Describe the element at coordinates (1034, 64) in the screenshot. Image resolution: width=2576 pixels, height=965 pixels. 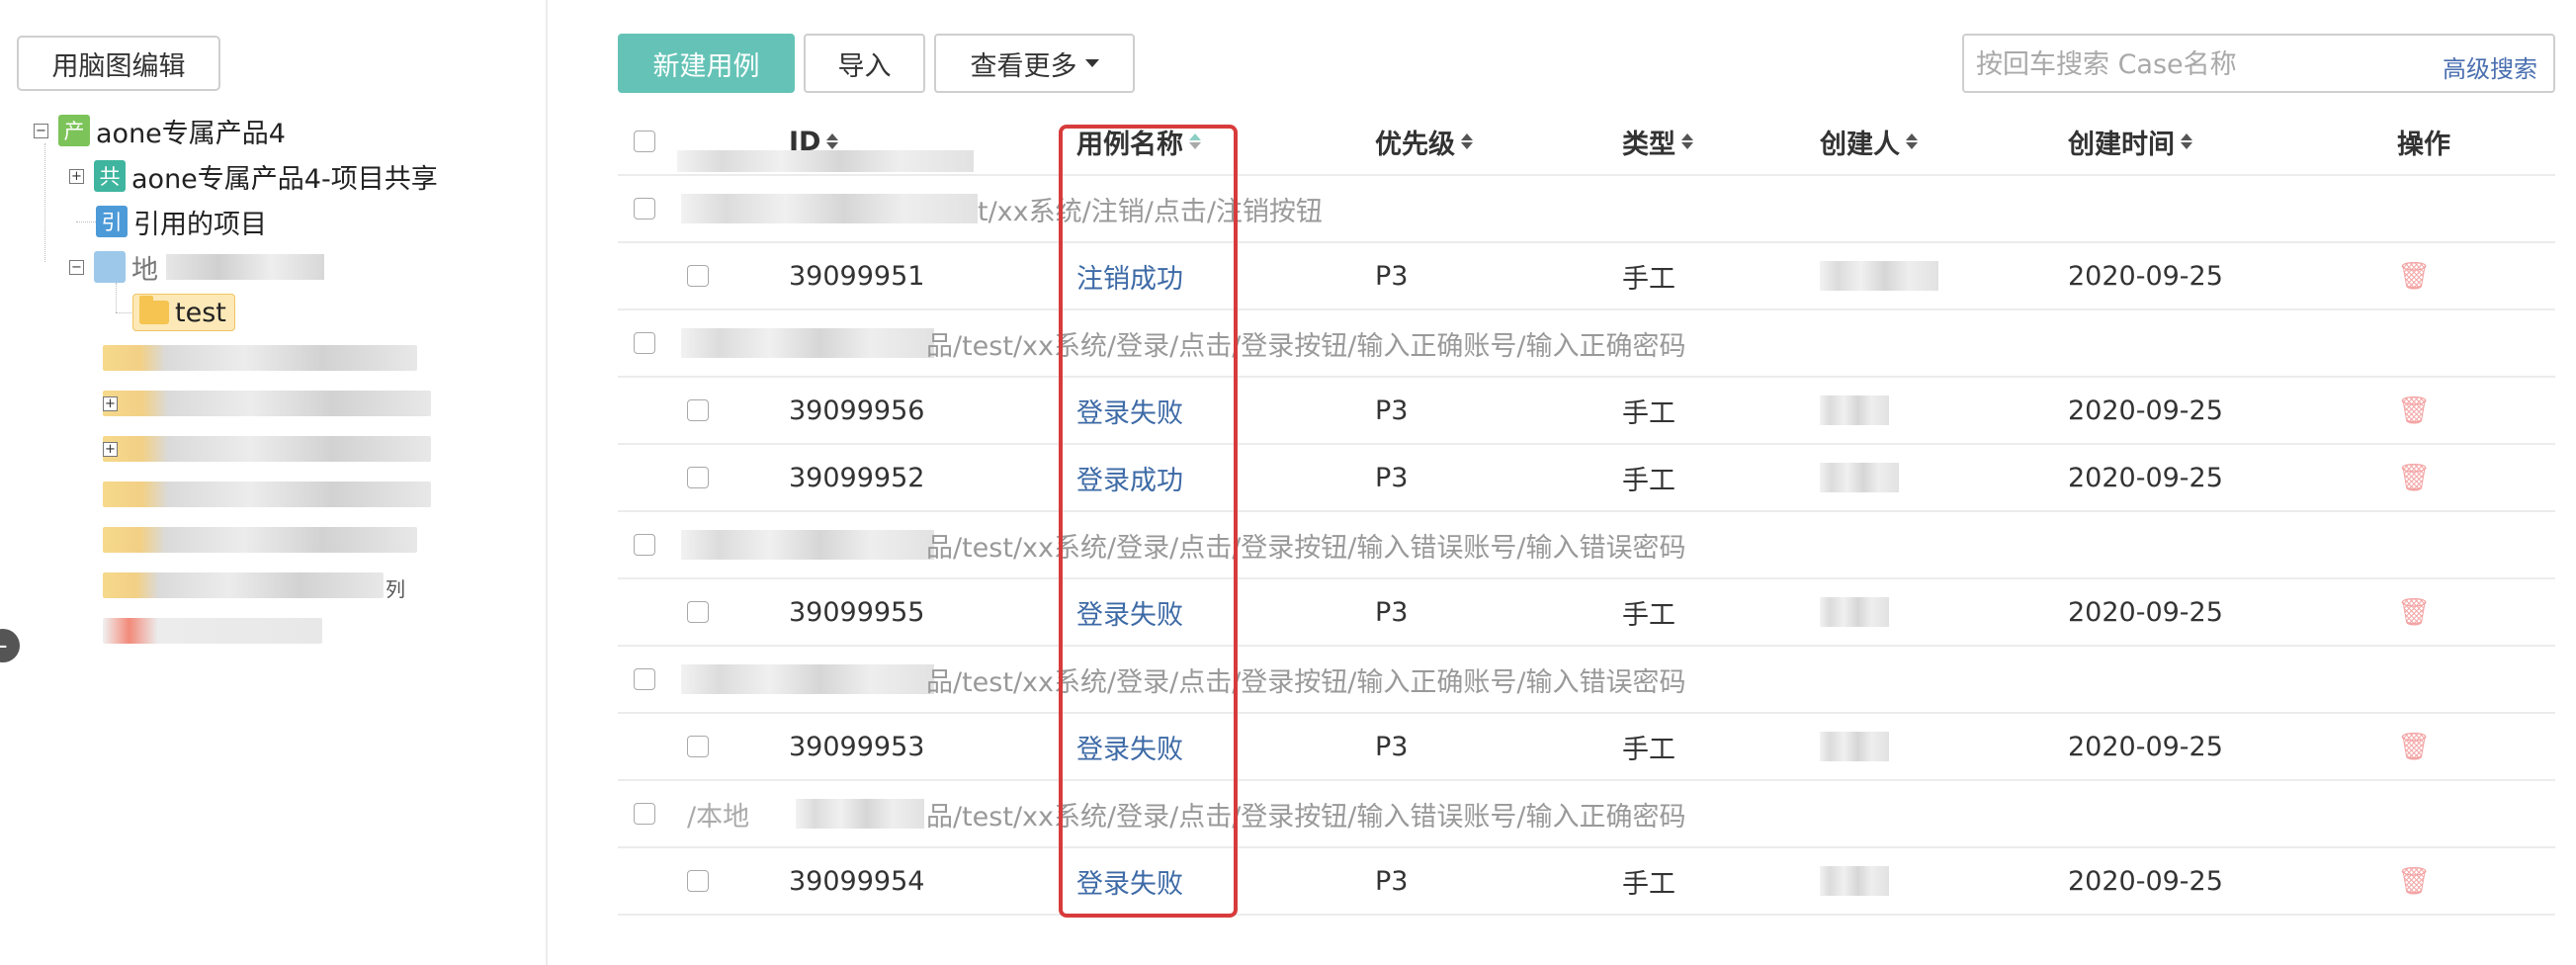
I see `view-more-dropdown: 查看更多` at that location.